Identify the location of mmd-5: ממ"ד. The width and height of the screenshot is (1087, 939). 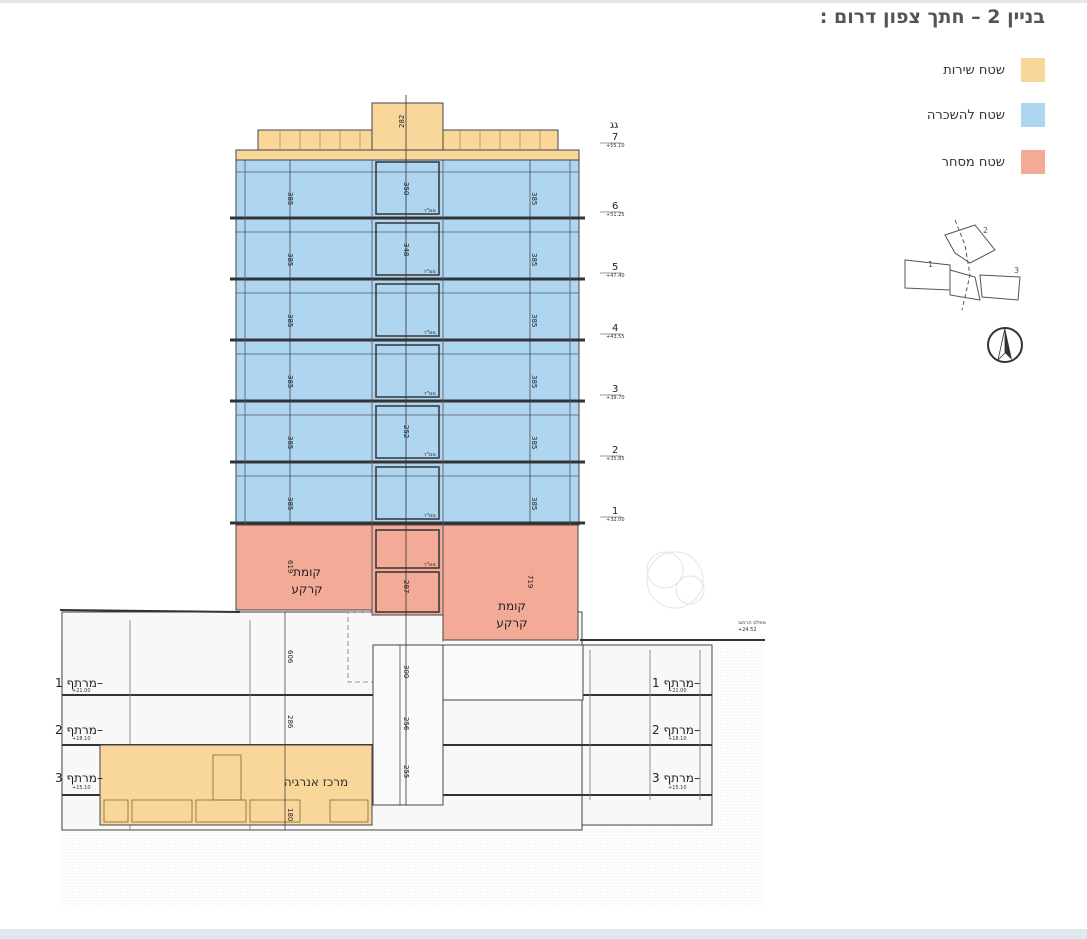
(430, 272).